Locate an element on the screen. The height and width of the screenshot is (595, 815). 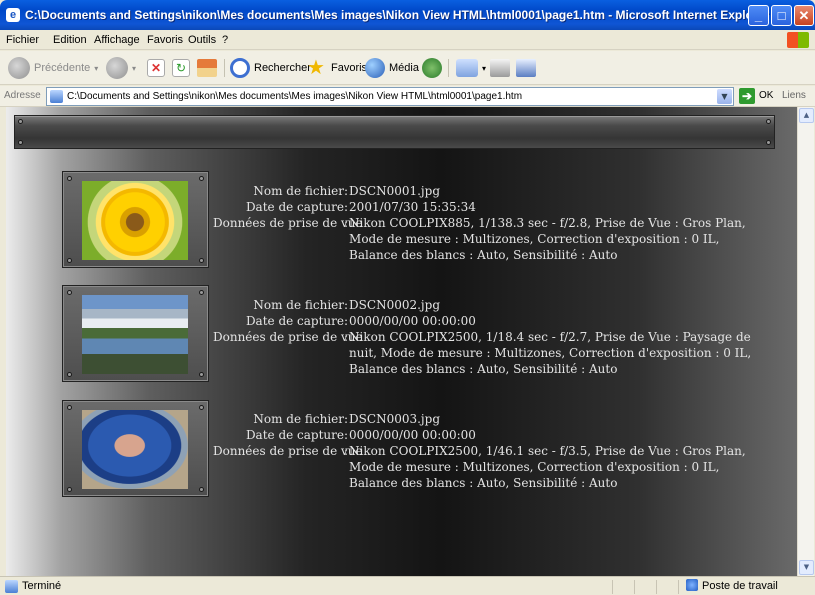
computer-zone-icon is located at coordinates (692, 585).